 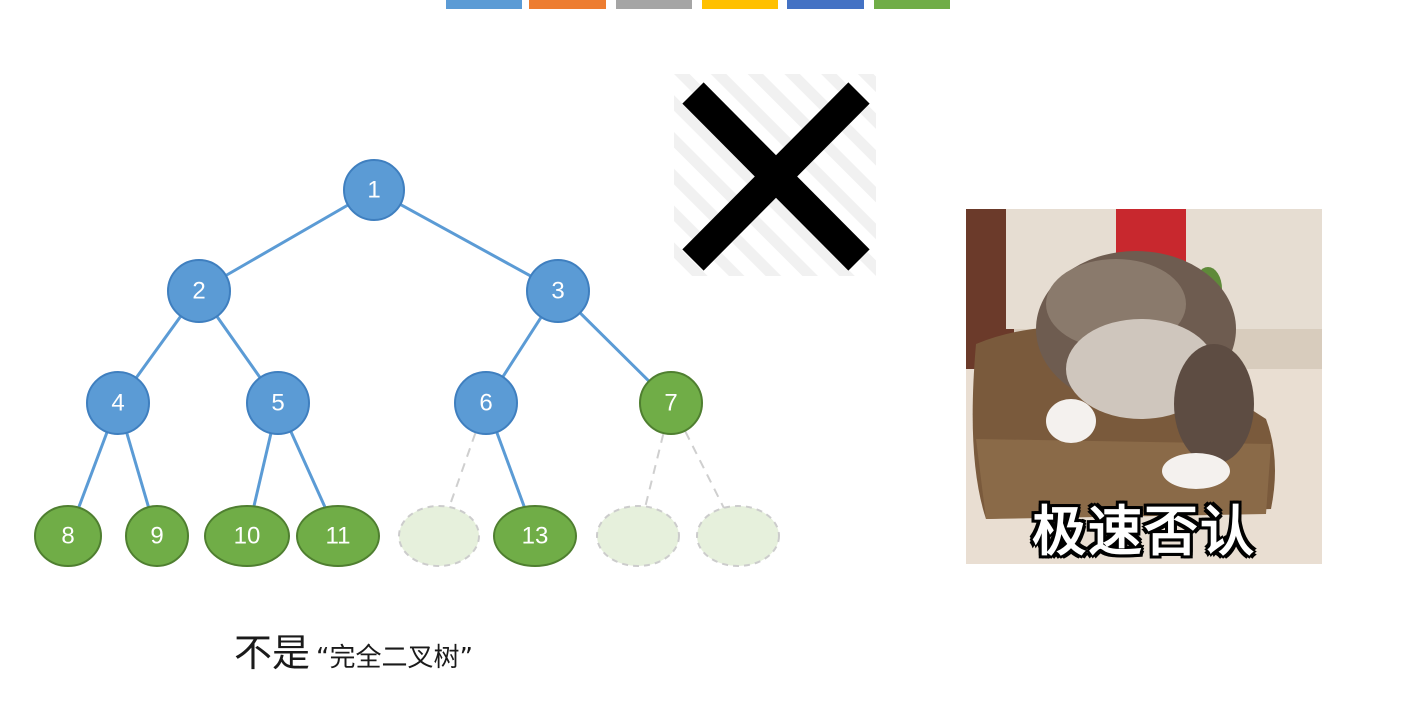 I want to click on tree-node-1: 1, so click(x=374, y=190).